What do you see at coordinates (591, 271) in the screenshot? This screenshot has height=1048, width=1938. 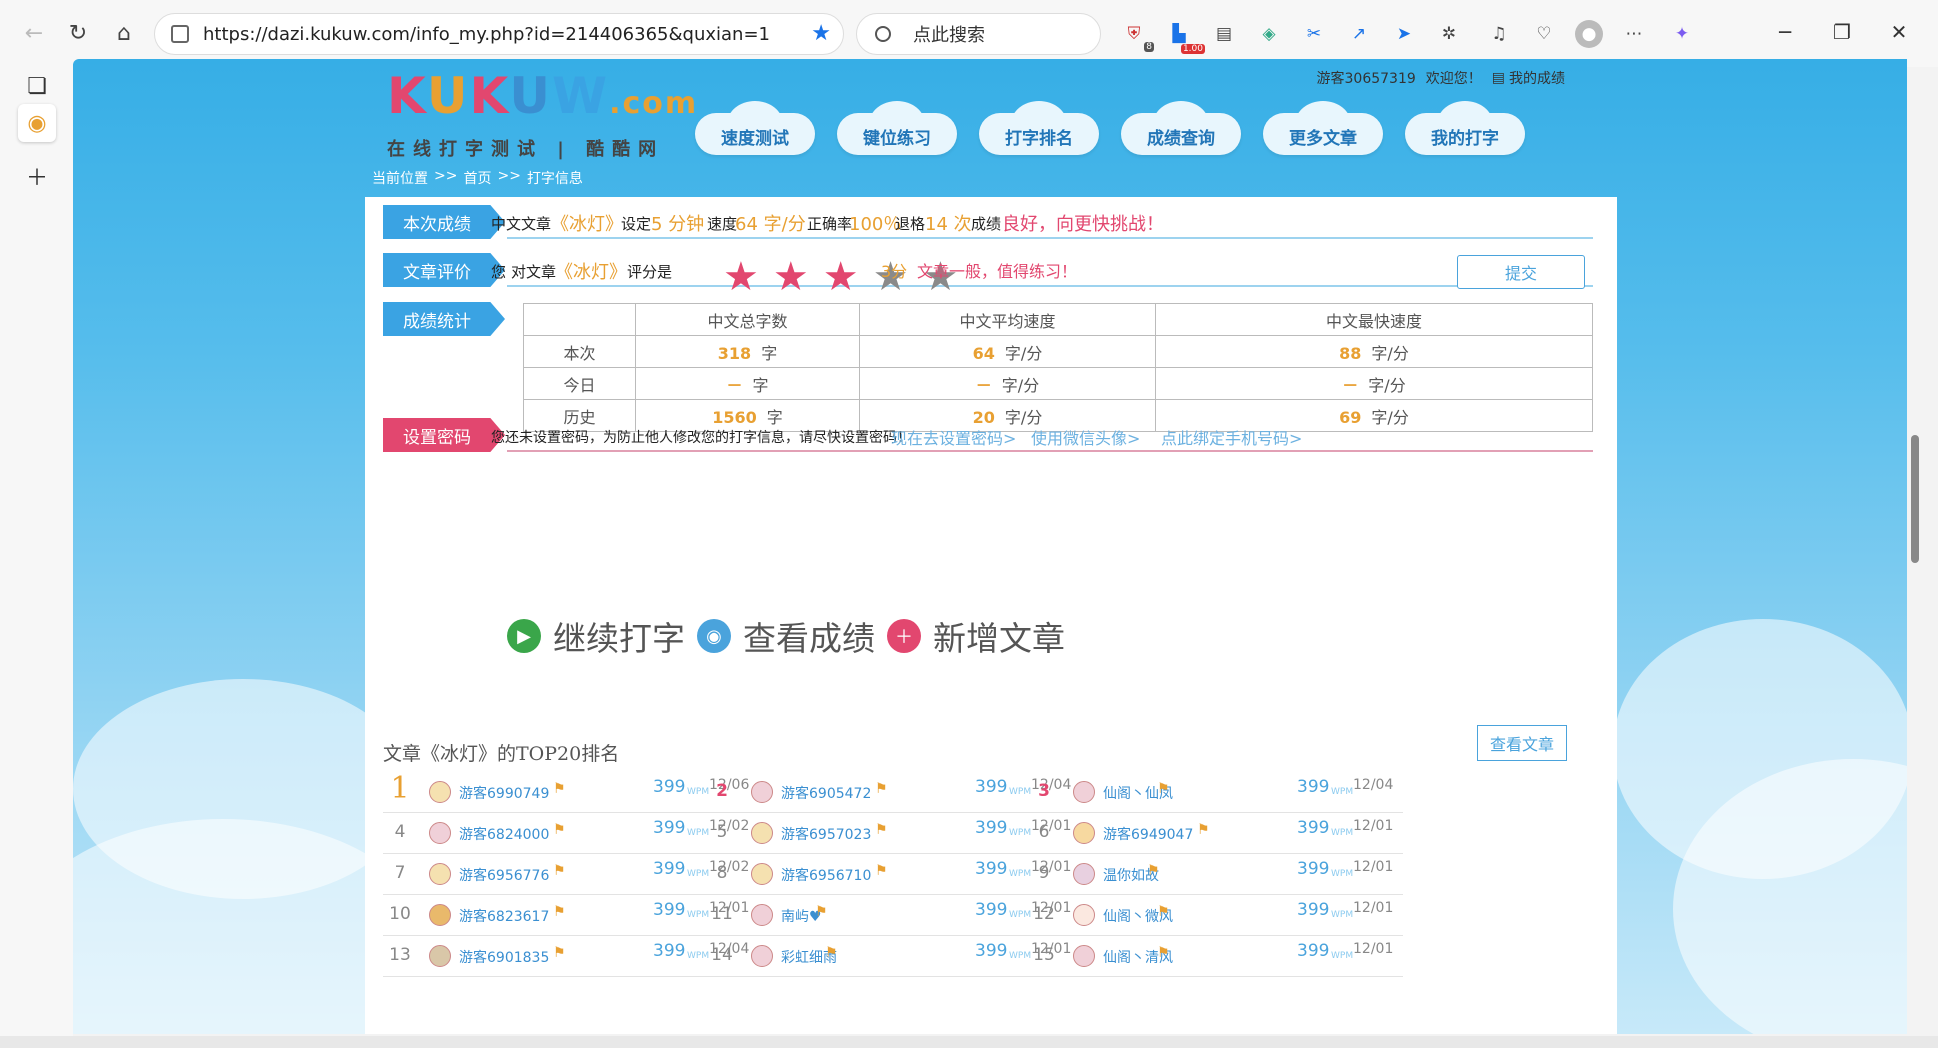 I see `review-article-name: 《冰灯》` at bounding box center [591, 271].